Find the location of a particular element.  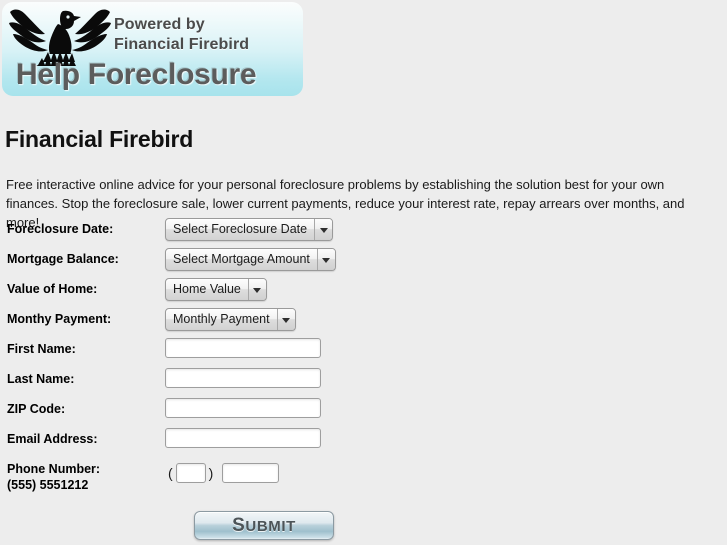

label-foreclosure-date: Foreclosure Date: is located at coordinates (60, 229).